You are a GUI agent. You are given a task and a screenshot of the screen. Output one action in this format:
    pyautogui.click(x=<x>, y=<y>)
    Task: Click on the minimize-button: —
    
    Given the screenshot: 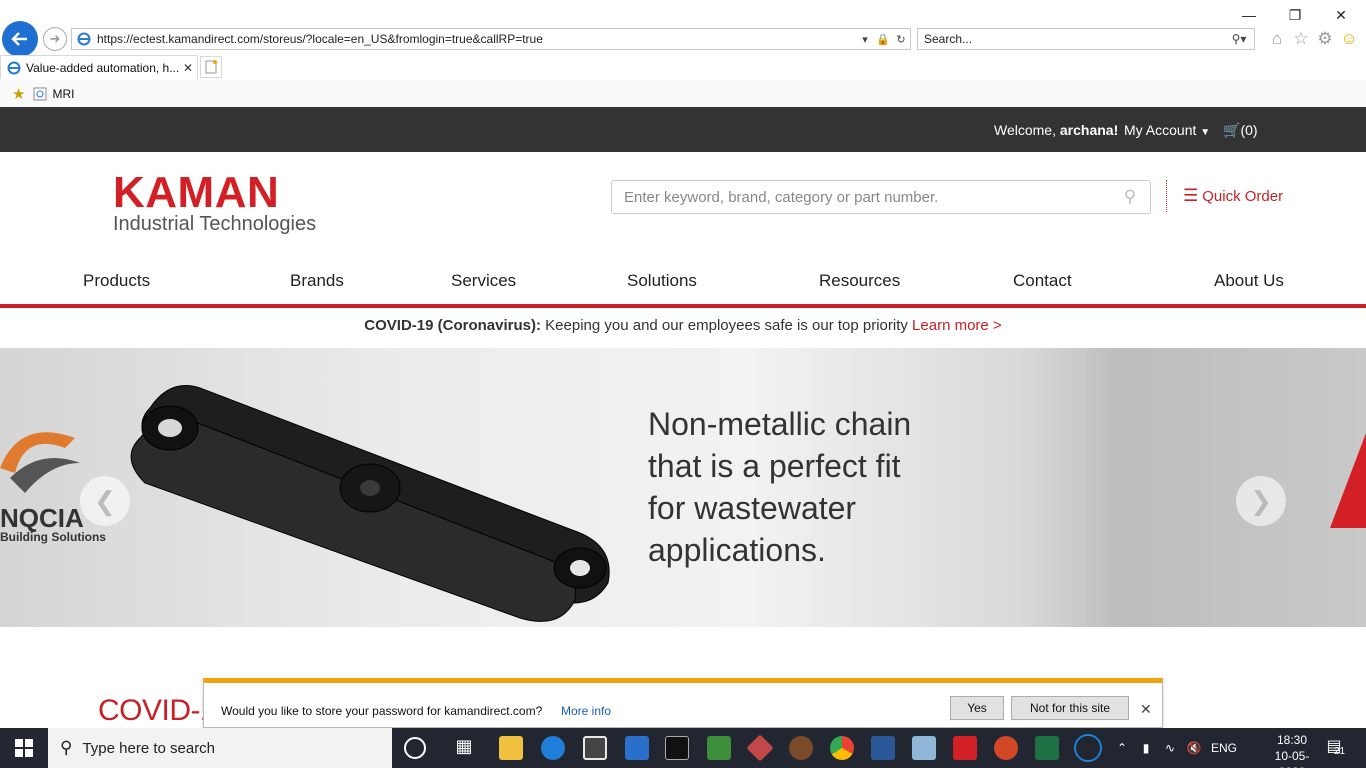 What is the action you would take?
    pyautogui.click(x=1249, y=15)
    